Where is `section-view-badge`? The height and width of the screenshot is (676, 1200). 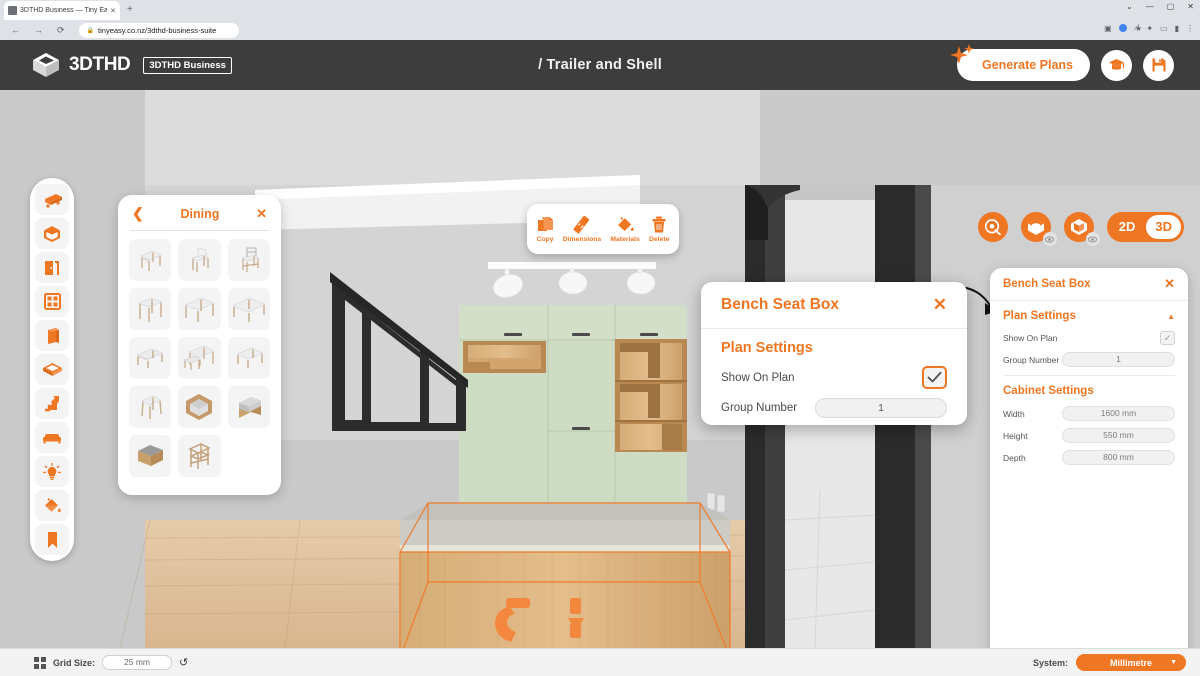 section-view-badge is located at coordinates (1049, 239).